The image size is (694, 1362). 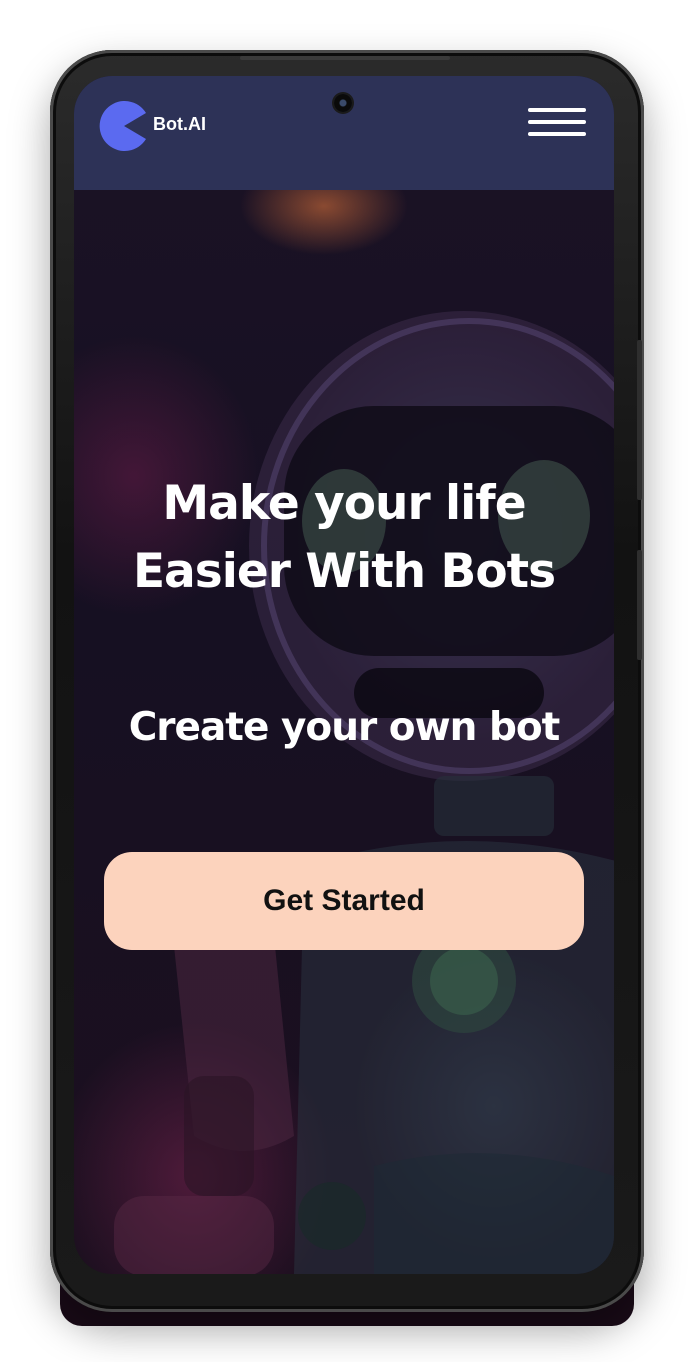 I want to click on brand-name: Bot.AI, so click(x=179, y=124).